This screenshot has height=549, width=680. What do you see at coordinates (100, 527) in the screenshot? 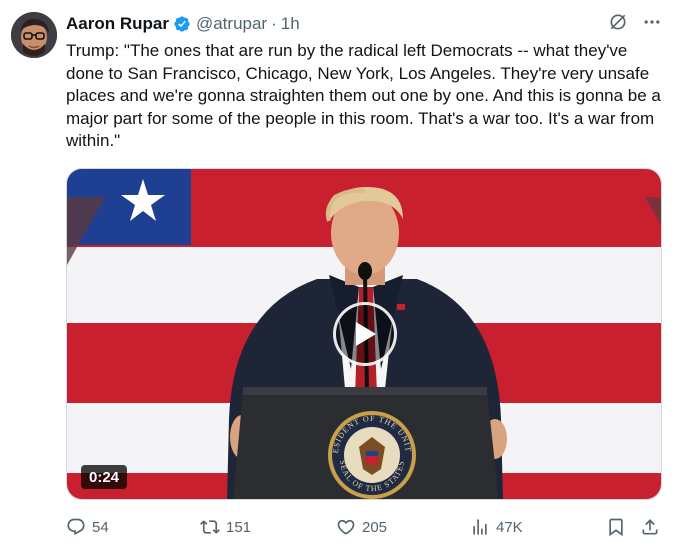
I see `reply-count: 54` at bounding box center [100, 527].